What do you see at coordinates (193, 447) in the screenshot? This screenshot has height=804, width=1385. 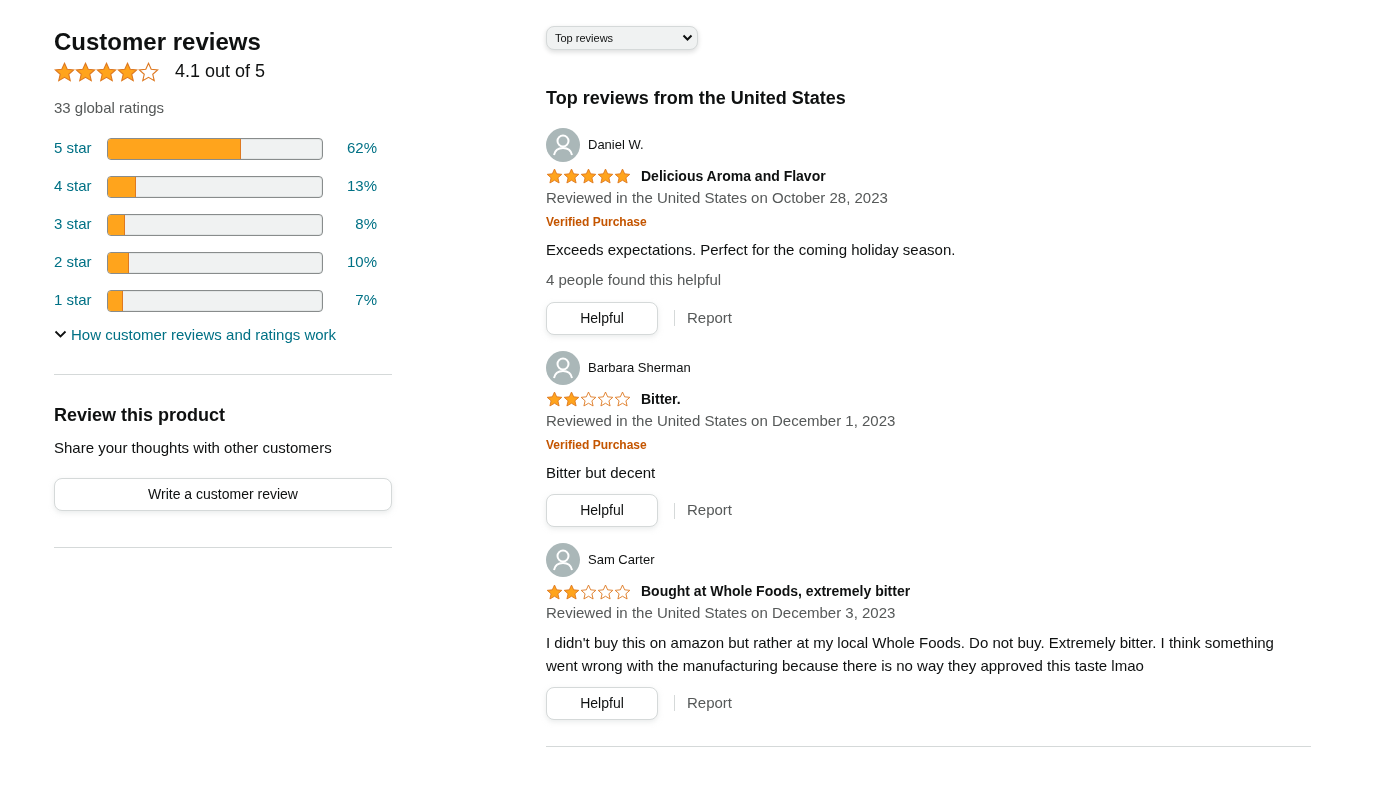 I see `subtitle: Share your thoughts with other customers` at bounding box center [193, 447].